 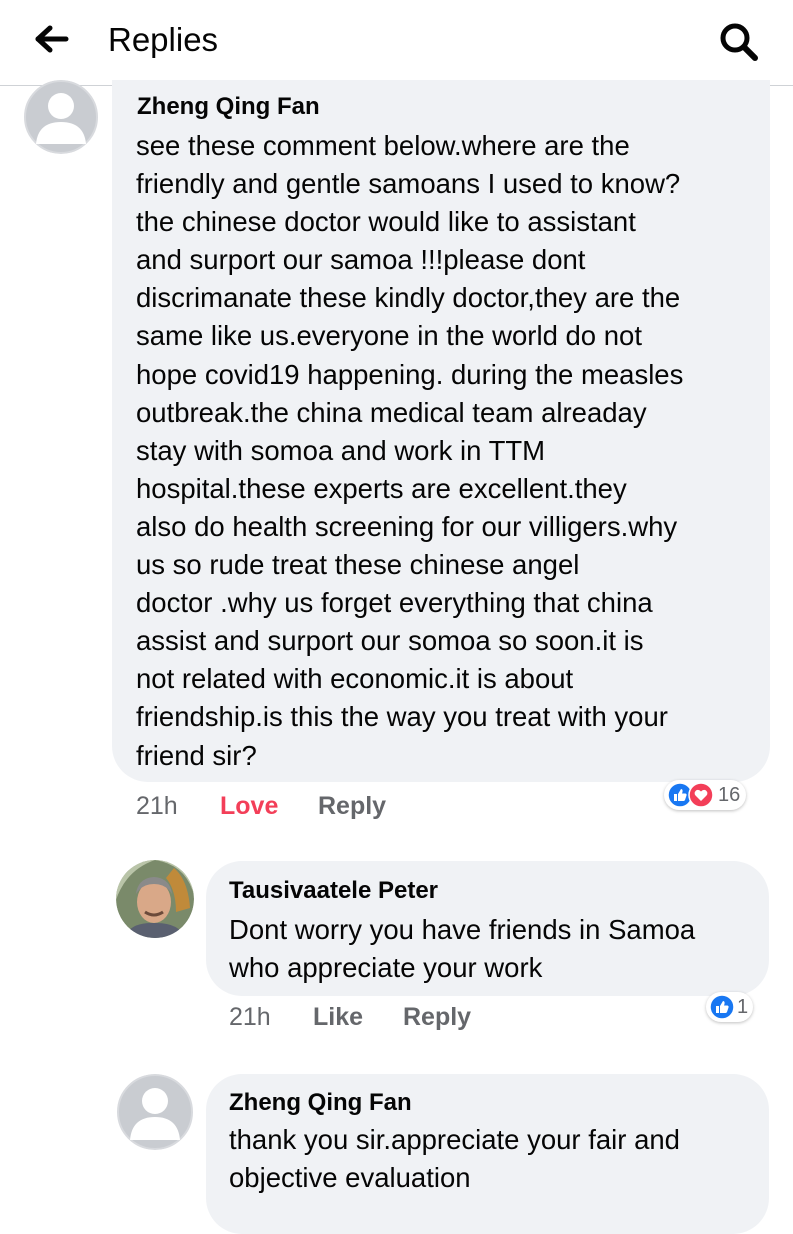 I want to click on search-button, so click(x=740, y=41).